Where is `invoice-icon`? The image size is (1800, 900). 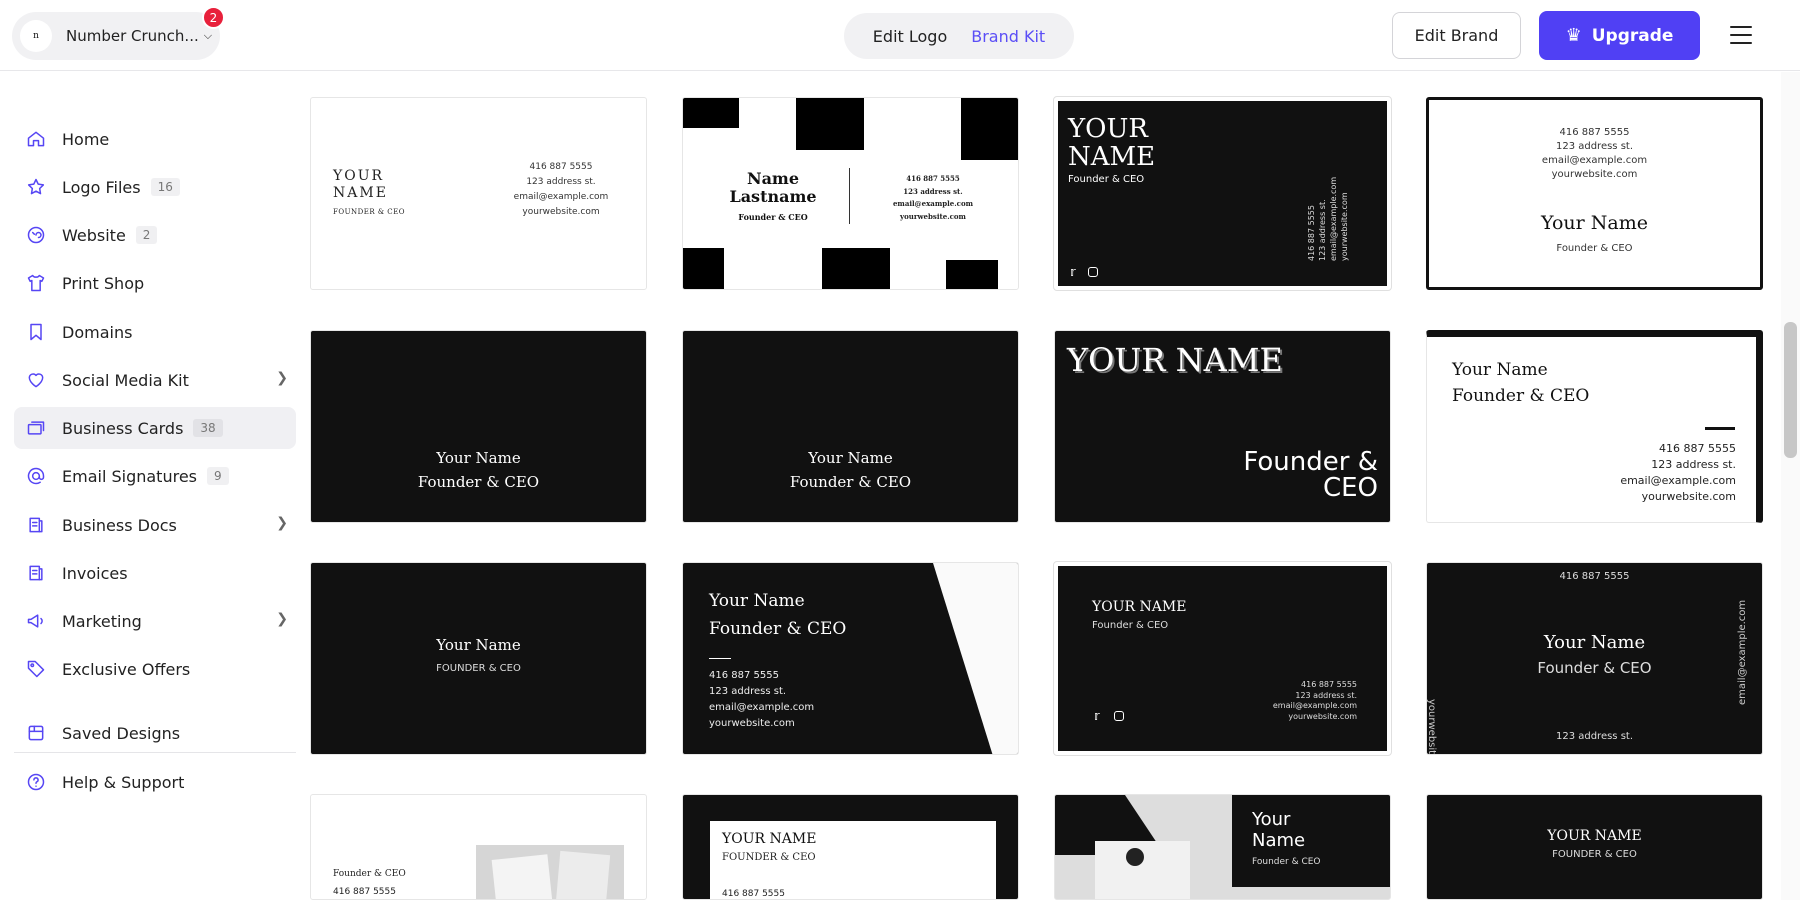
invoice-icon is located at coordinates (36, 573).